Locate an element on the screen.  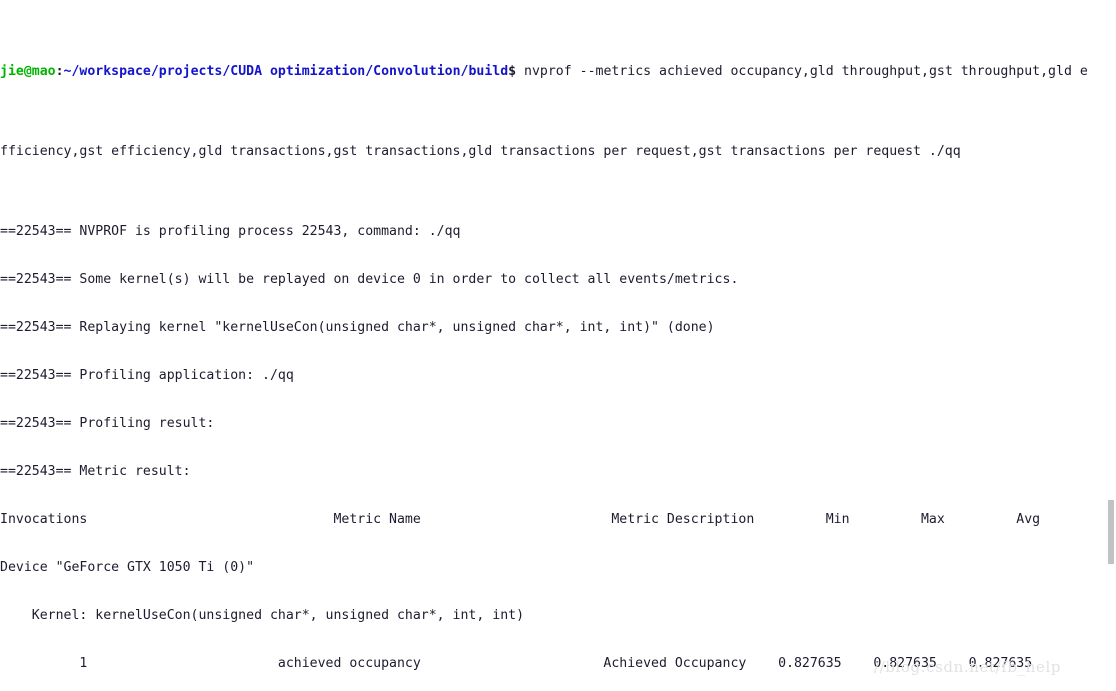
output-text: ==22543== Profiling result: is located at coordinates (107, 423).